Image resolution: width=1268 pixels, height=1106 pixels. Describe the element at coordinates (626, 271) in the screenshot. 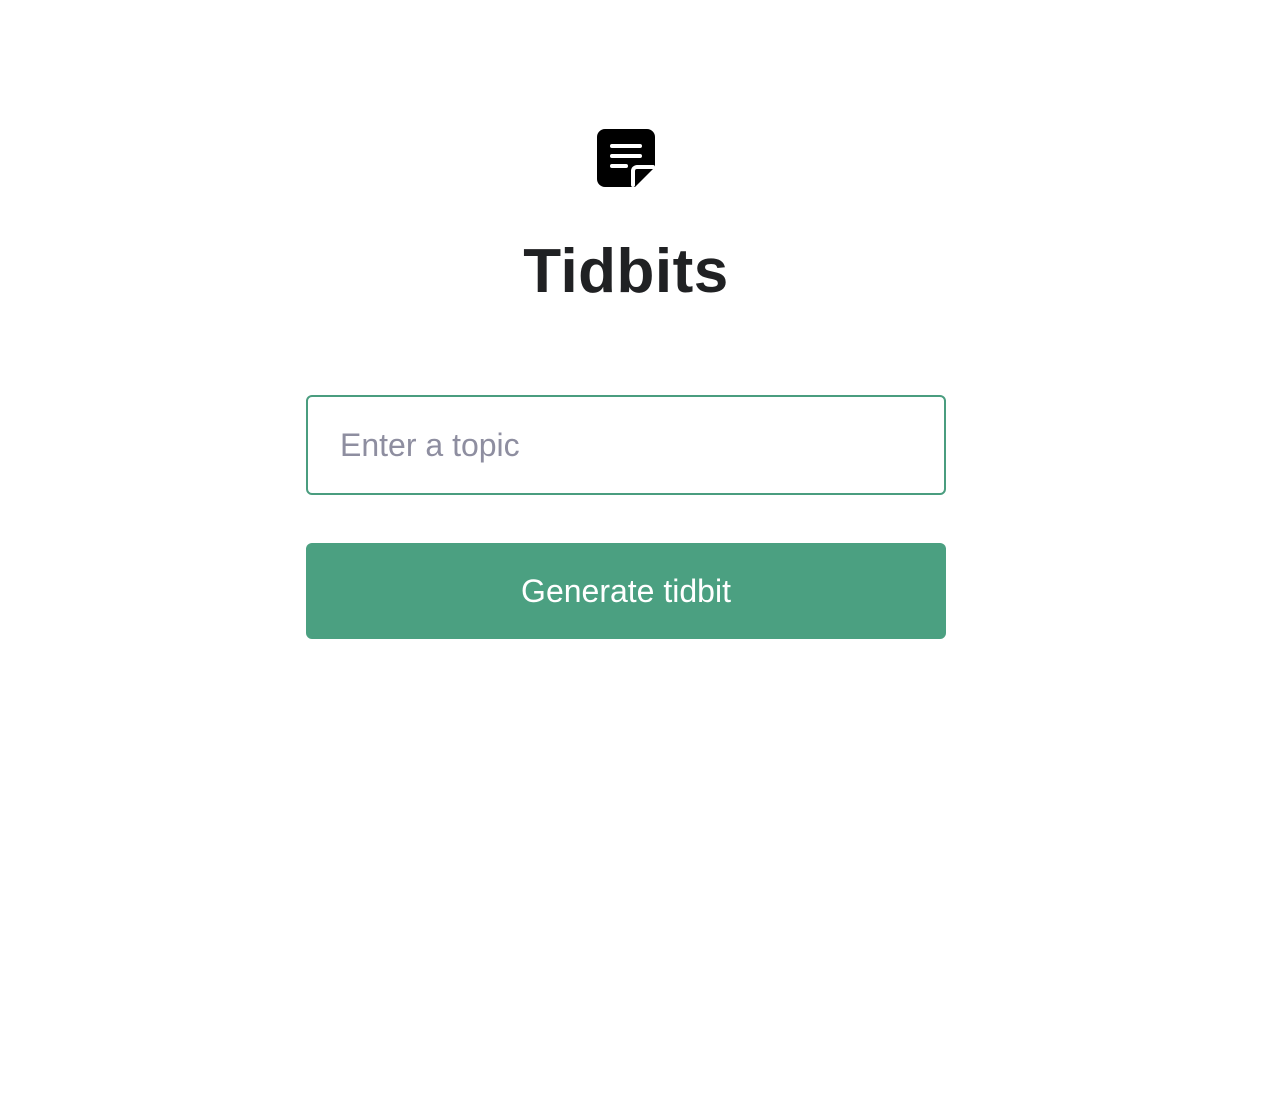

I see `page-title: Tidbits` at that location.